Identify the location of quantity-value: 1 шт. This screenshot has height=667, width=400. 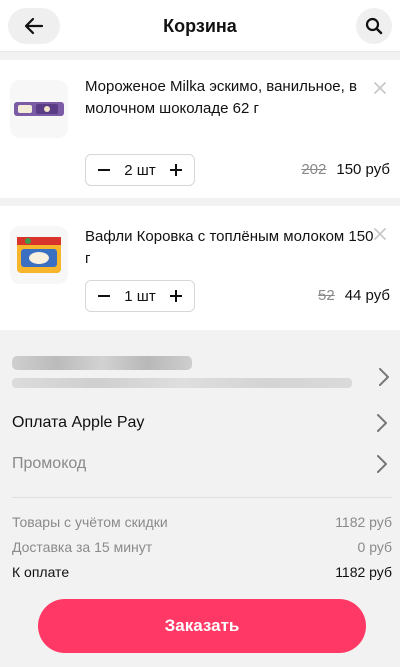
(140, 296).